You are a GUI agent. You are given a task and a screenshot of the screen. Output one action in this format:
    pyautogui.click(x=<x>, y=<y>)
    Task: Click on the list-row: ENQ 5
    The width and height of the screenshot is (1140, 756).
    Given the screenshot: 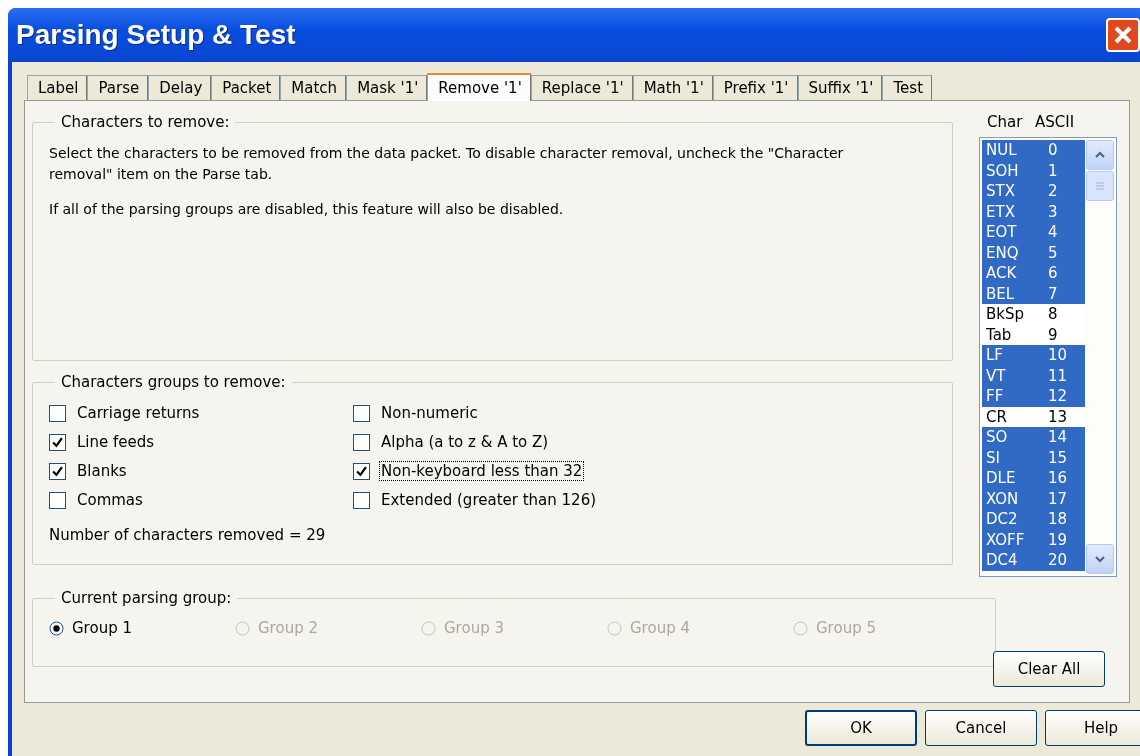 What is the action you would take?
    pyautogui.click(x=1033, y=252)
    